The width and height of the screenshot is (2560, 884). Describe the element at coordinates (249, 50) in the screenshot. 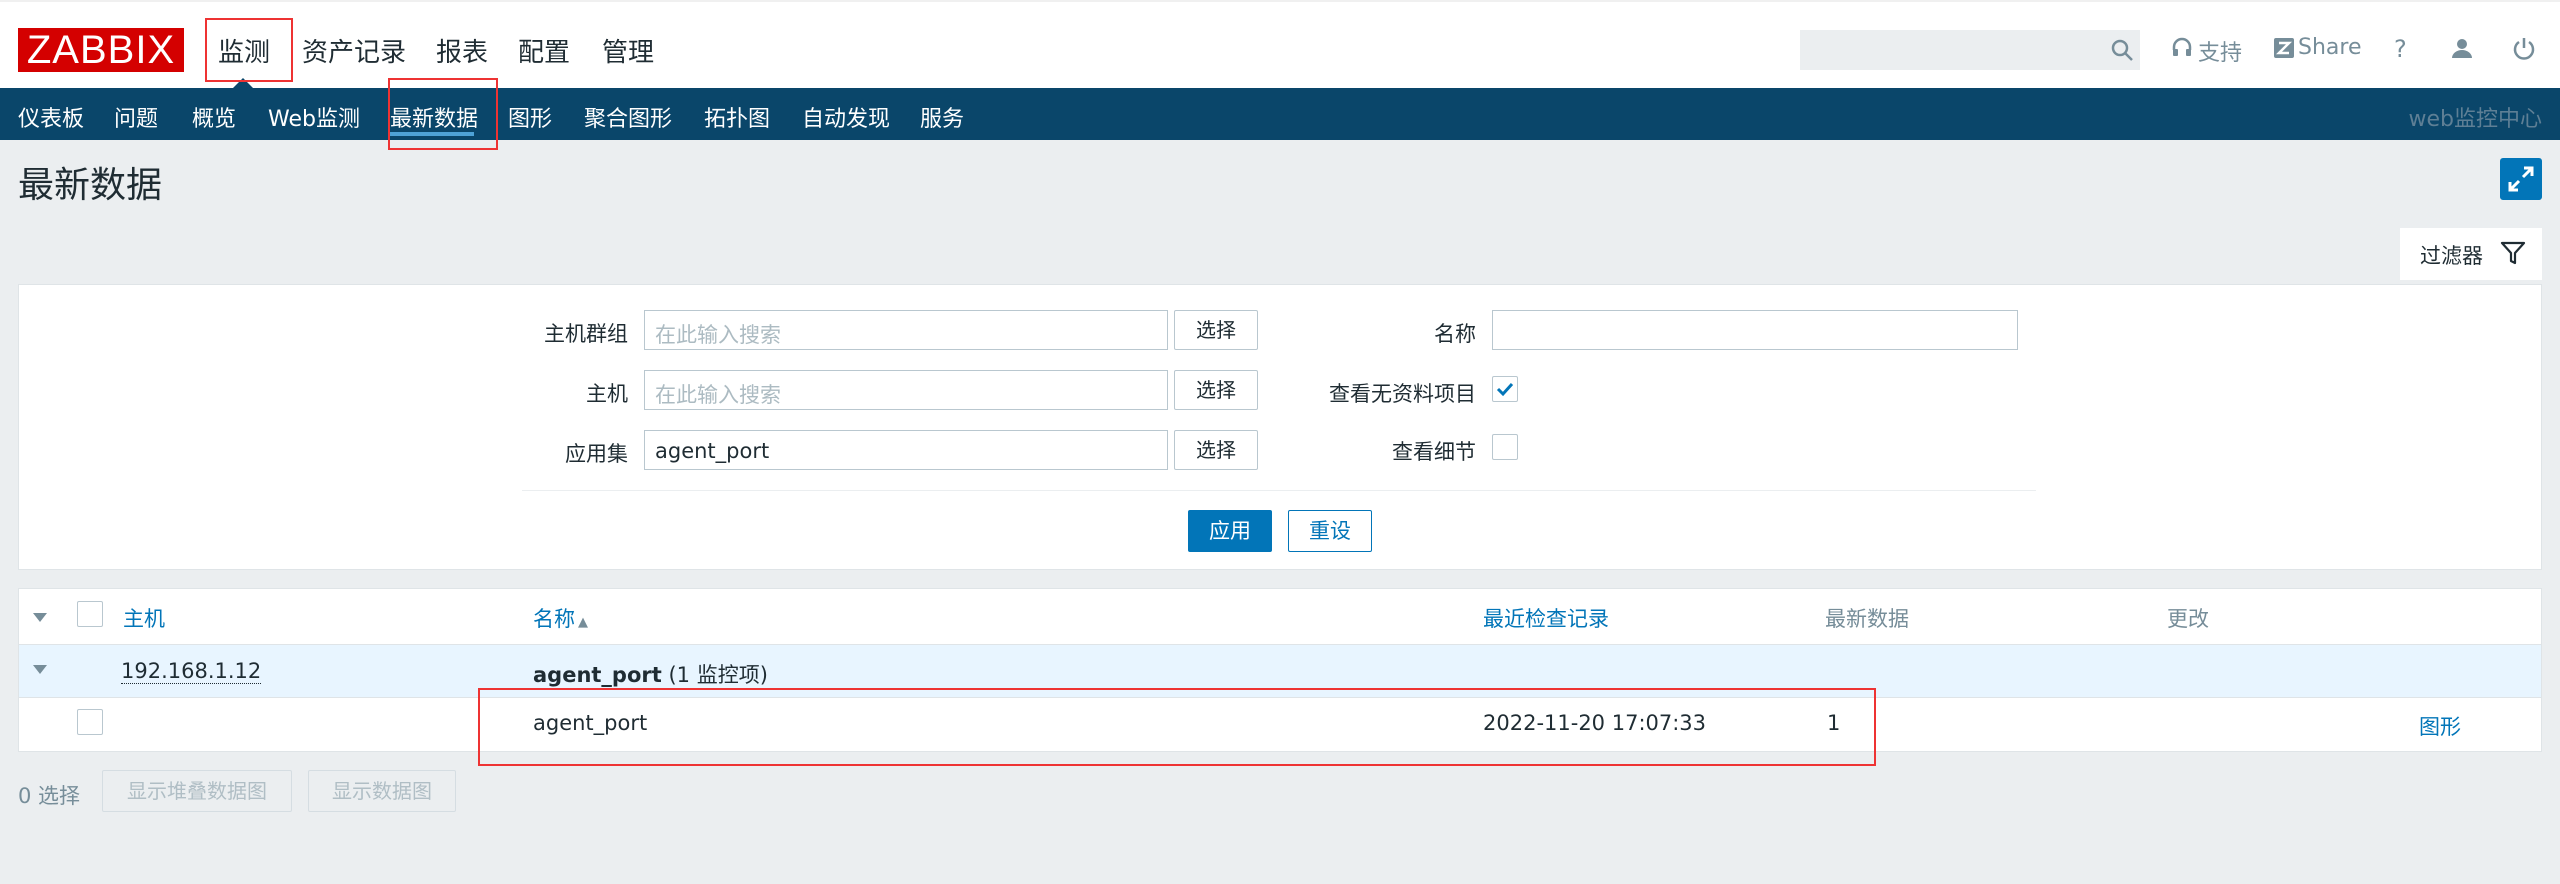

I see `annotation-box-monitoring` at that location.